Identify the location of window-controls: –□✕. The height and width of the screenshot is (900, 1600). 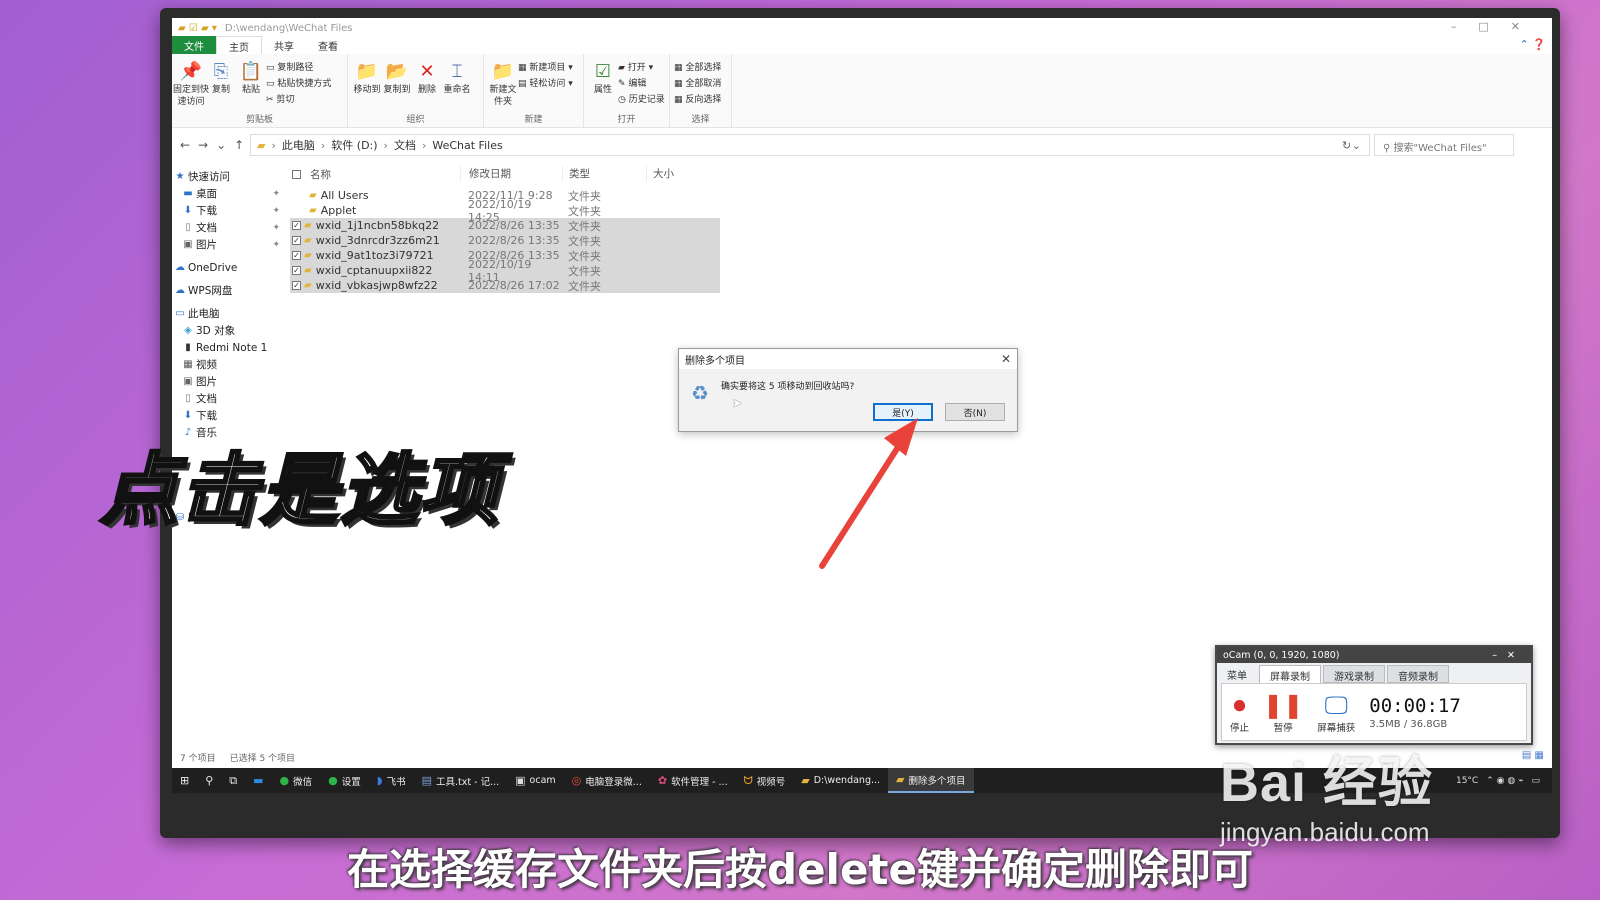
(1496, 26).